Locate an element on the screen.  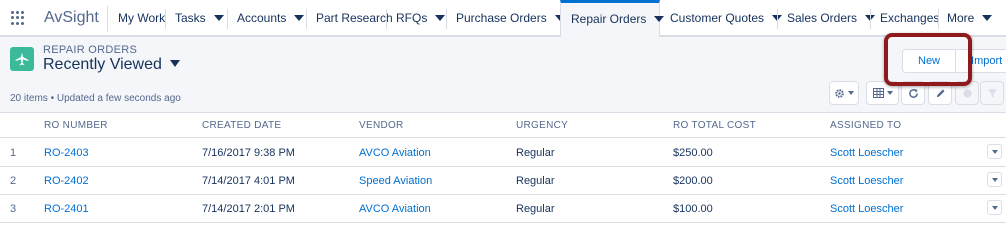
app-launcher-icon is located at coordinates (18, 18).